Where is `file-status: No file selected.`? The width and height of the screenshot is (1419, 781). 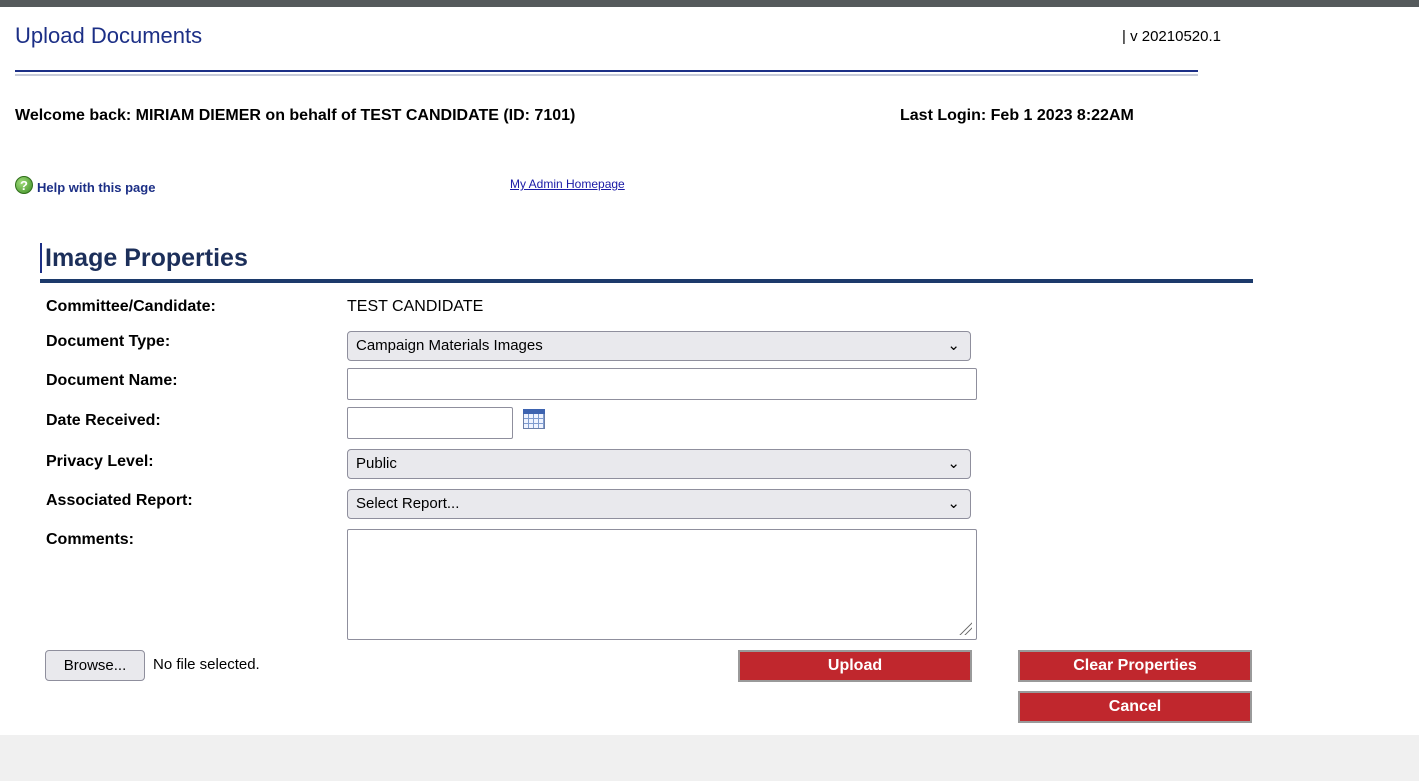 file-status: No file selected. is located at coordinates (206, 664).